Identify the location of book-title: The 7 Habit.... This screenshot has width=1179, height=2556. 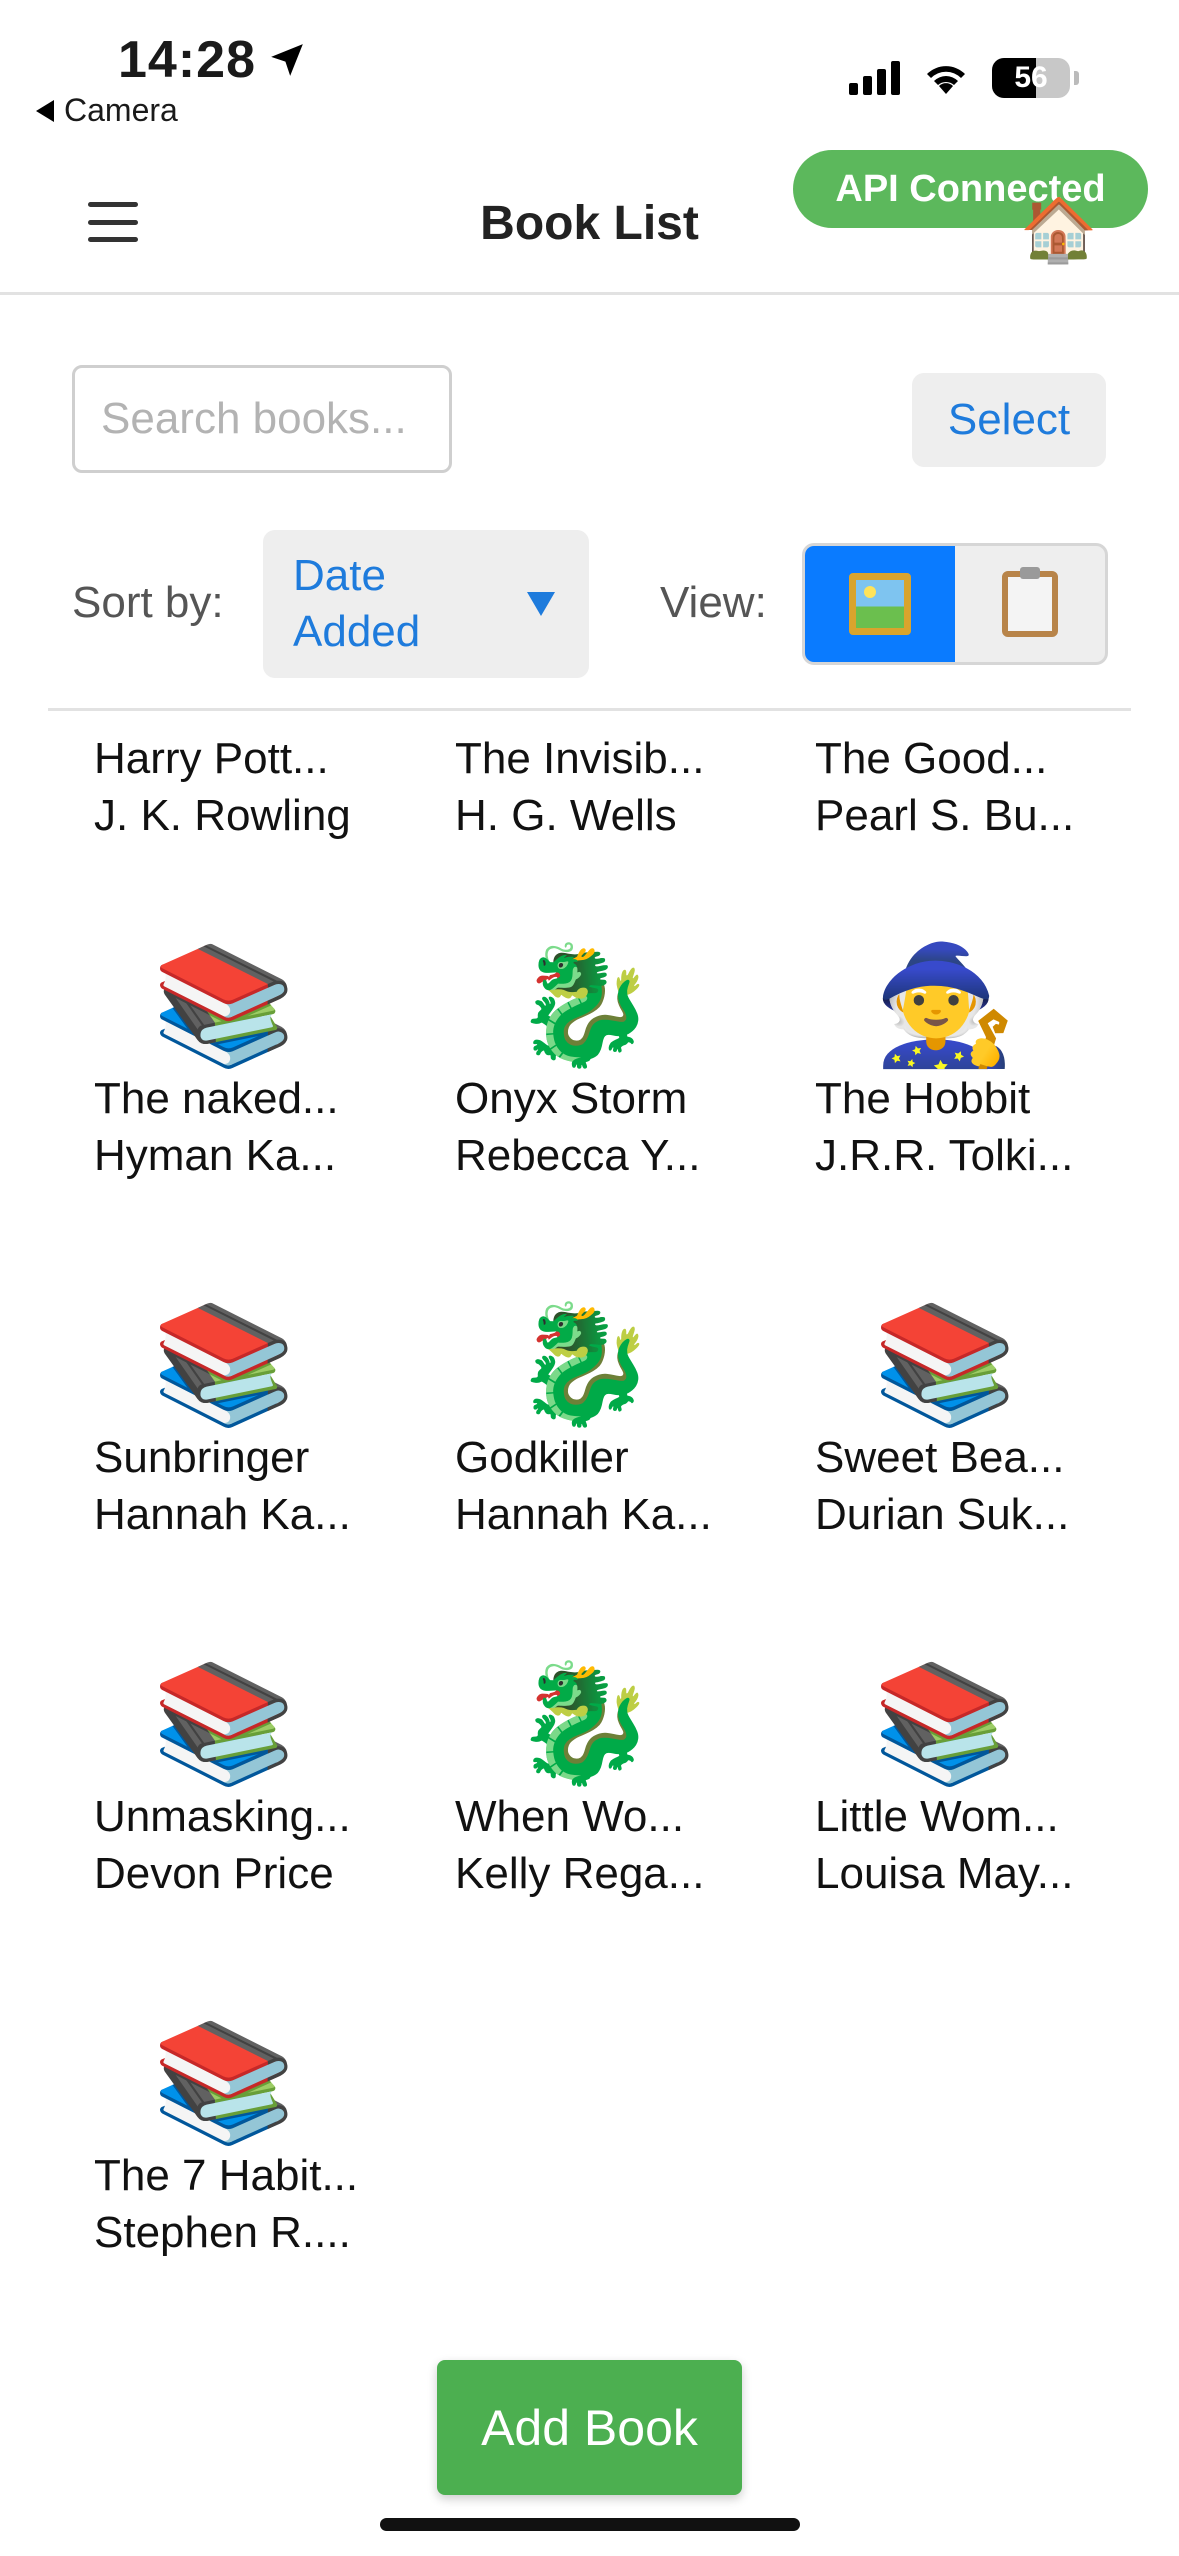
(226, 2175).